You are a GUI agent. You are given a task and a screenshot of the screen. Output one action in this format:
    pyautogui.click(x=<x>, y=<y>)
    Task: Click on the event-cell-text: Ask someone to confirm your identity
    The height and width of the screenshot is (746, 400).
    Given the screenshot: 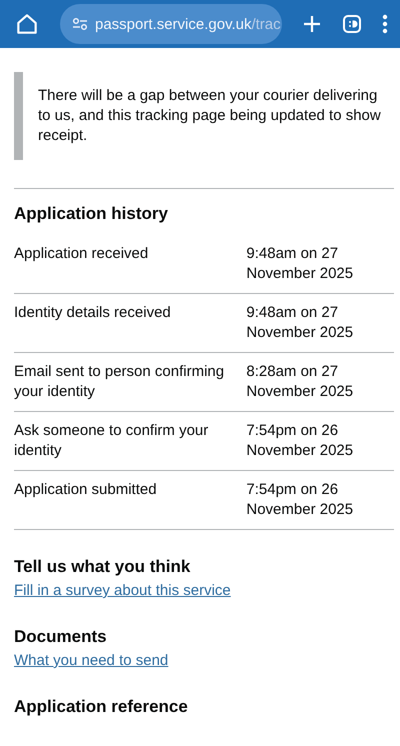 What is the action you would take?
    pyautogui.click(x=112, y=440)
    